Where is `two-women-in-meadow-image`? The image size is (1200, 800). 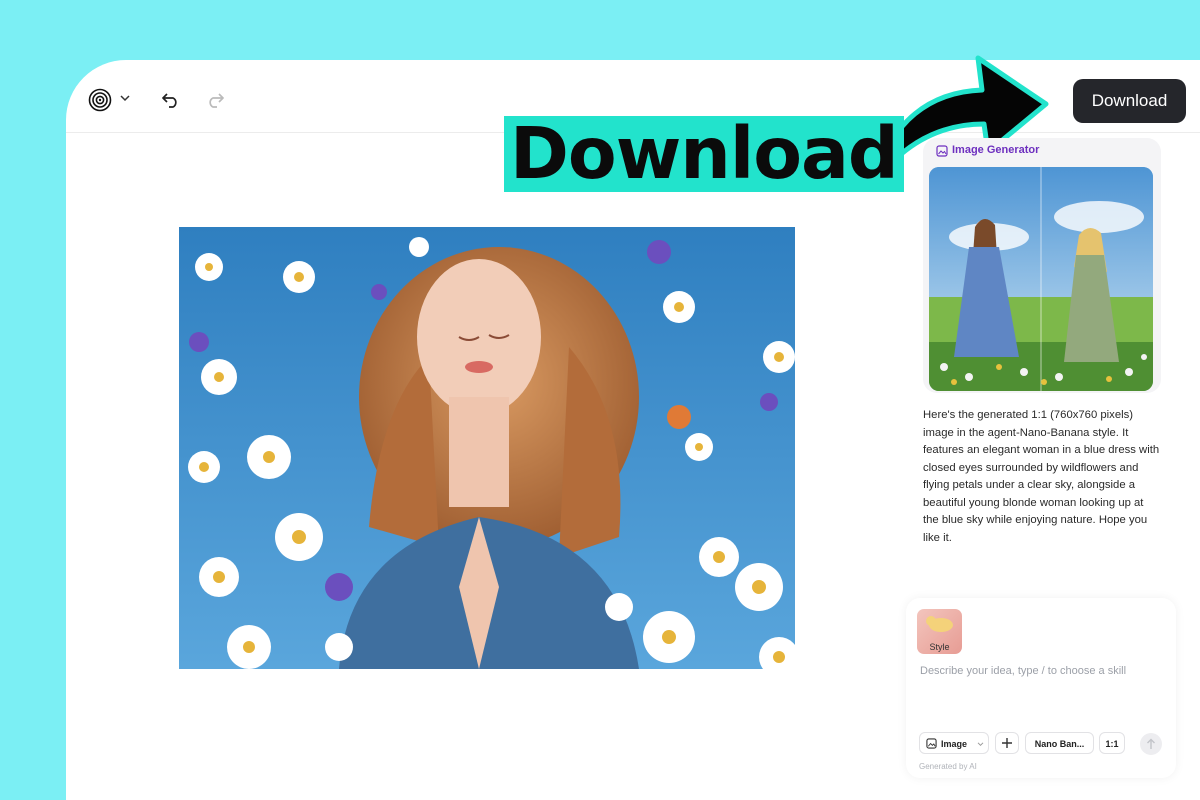 two-women-in-meadow-image is located at coordinates (1041, 279).